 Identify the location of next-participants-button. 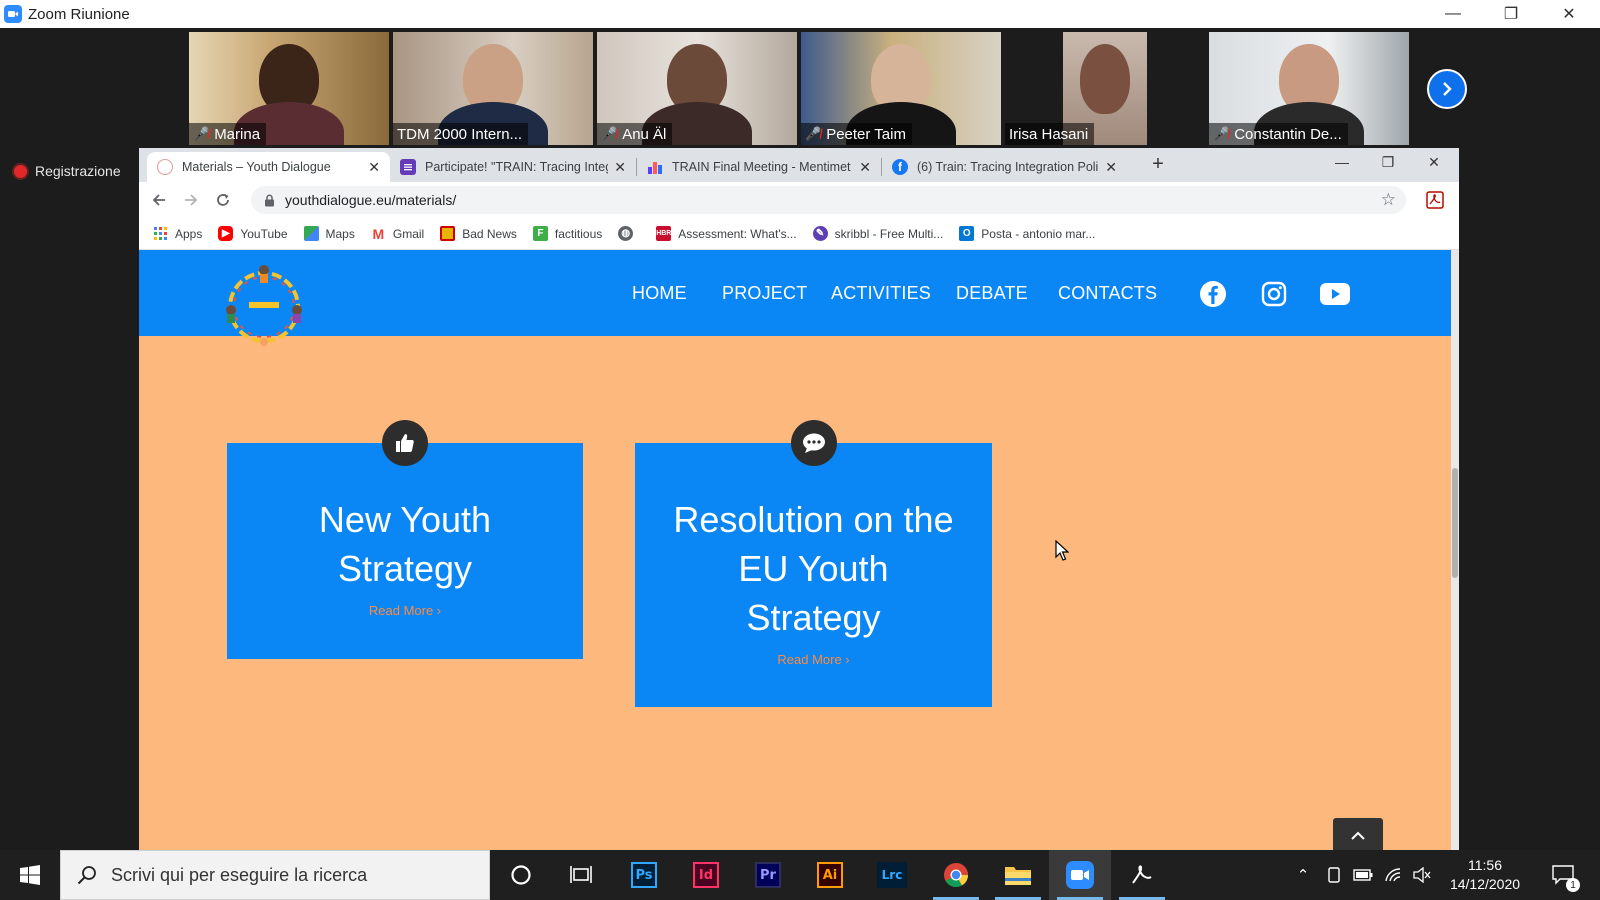
(1447, 89).